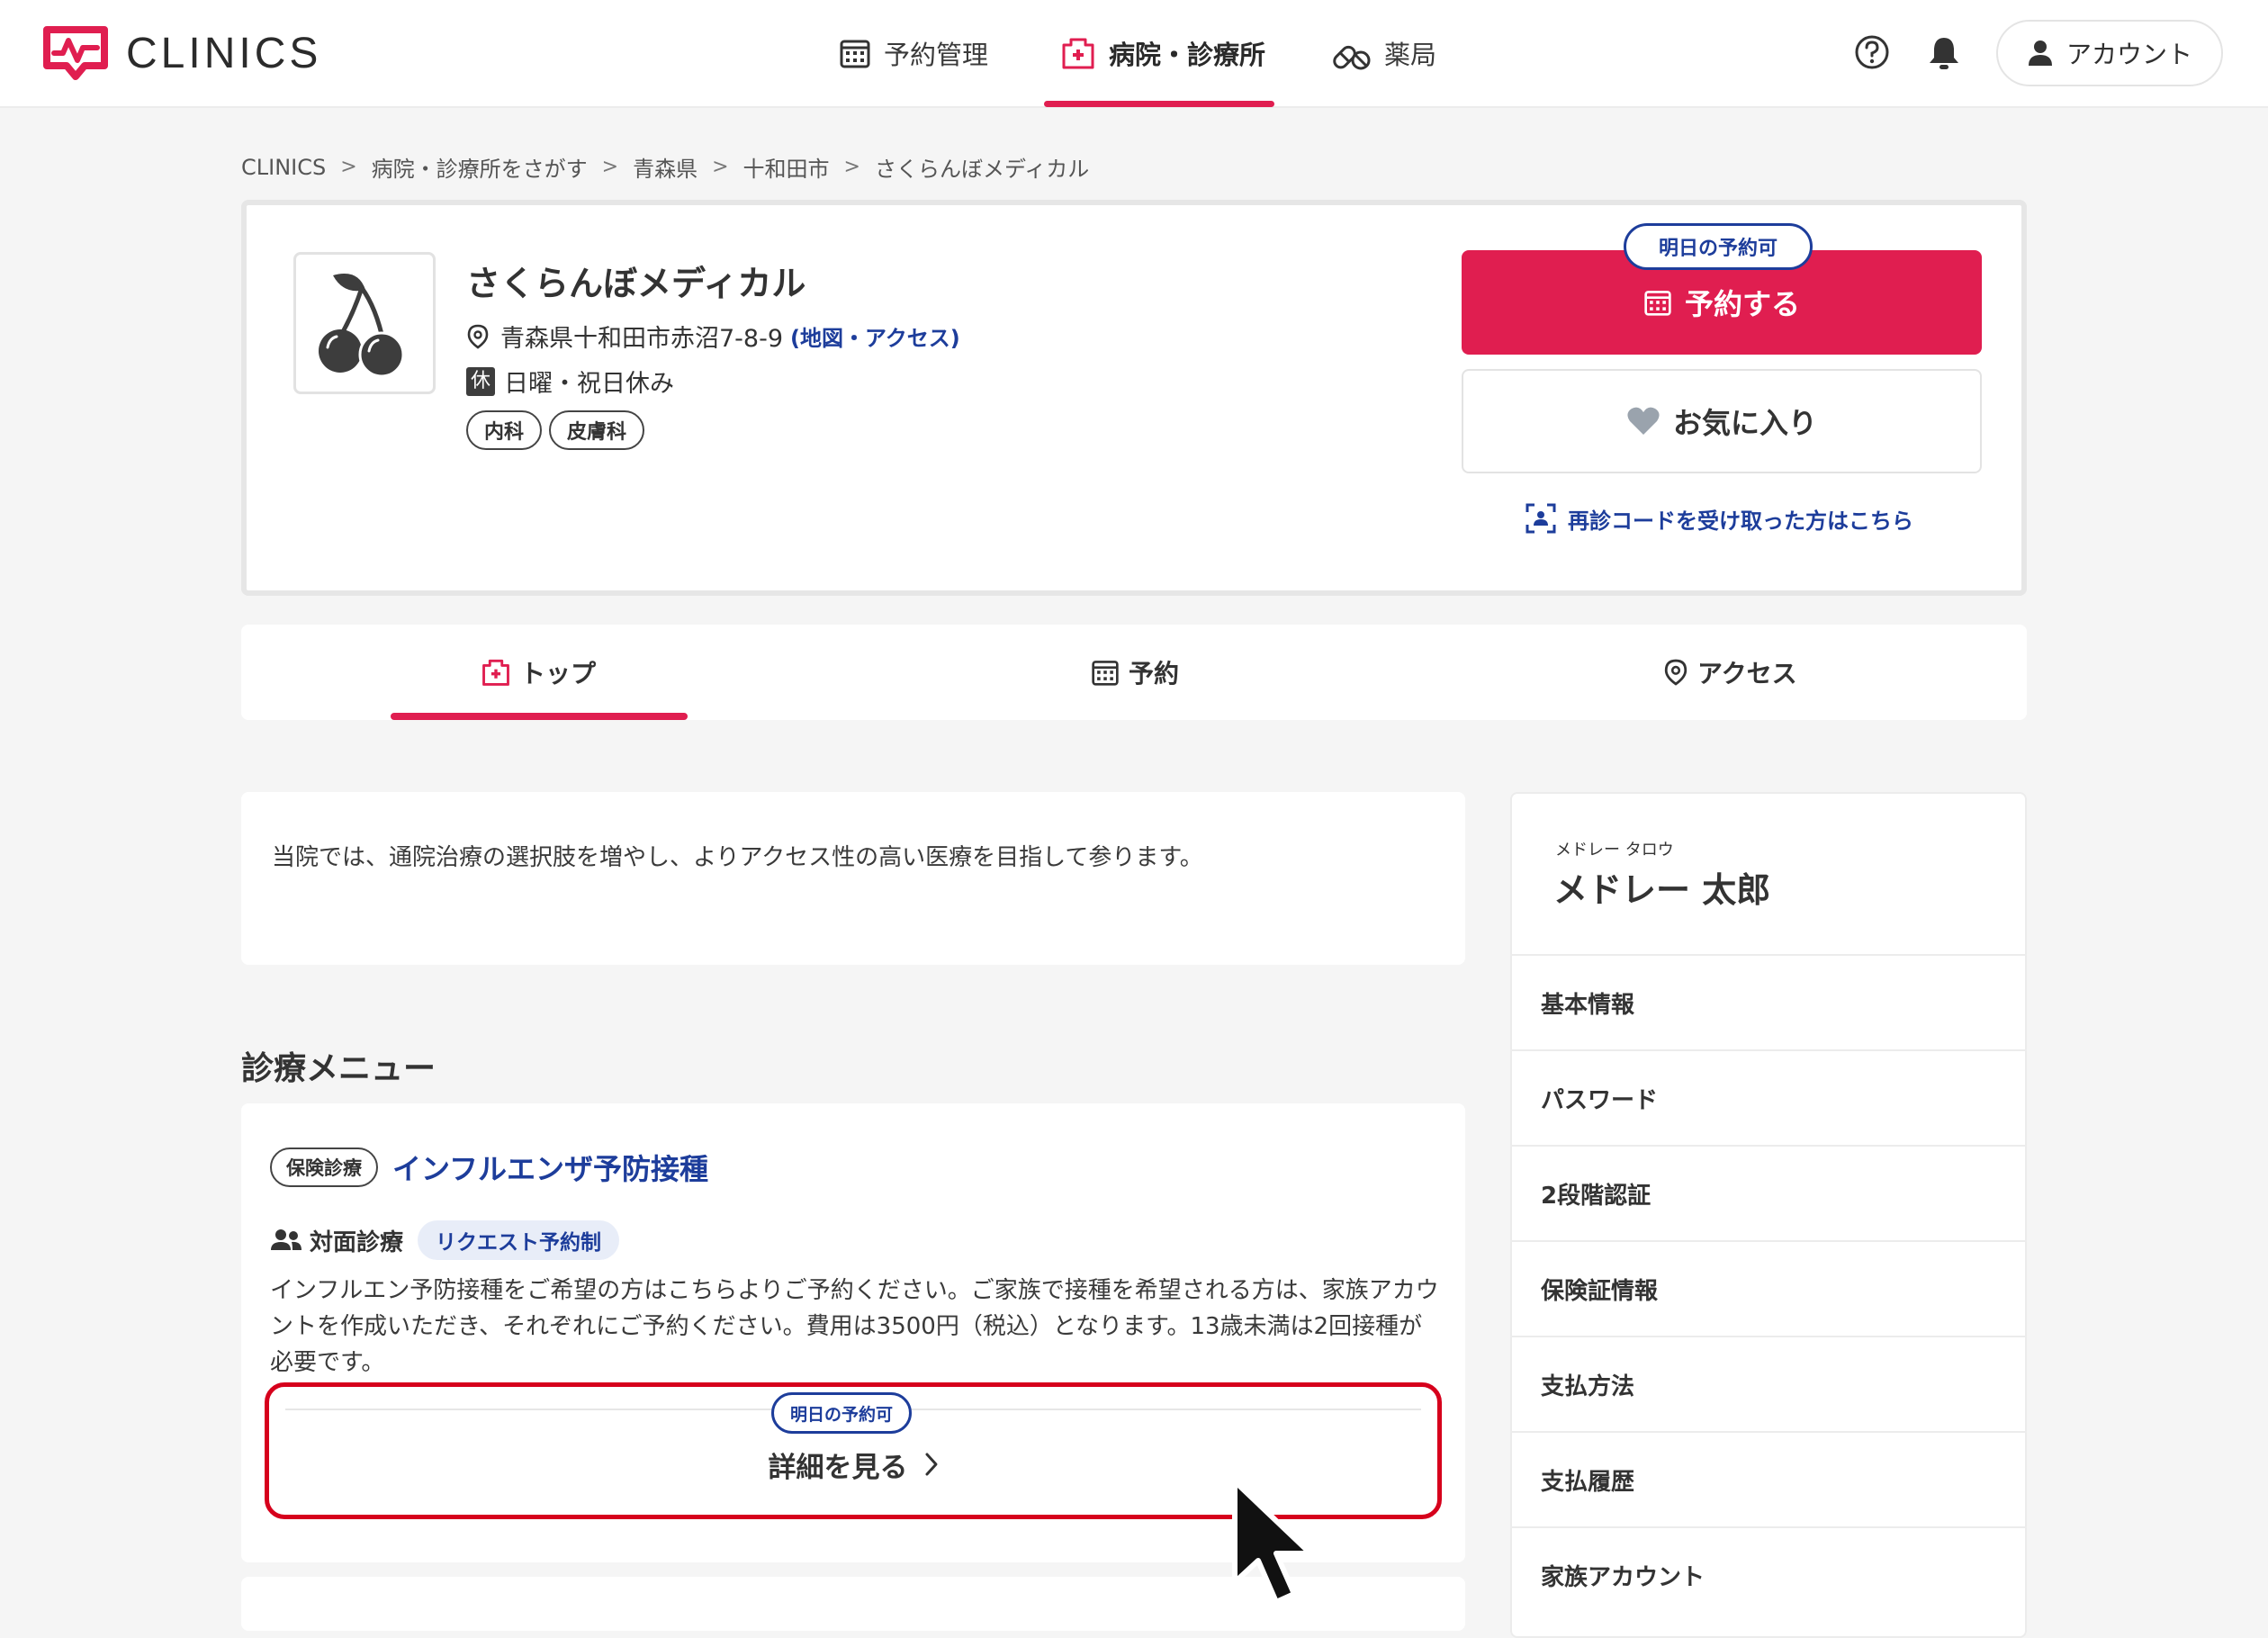 The width and height of the screenshot is (2268, 1638). I want to click on tab-top: トップ, so click(538, 673).